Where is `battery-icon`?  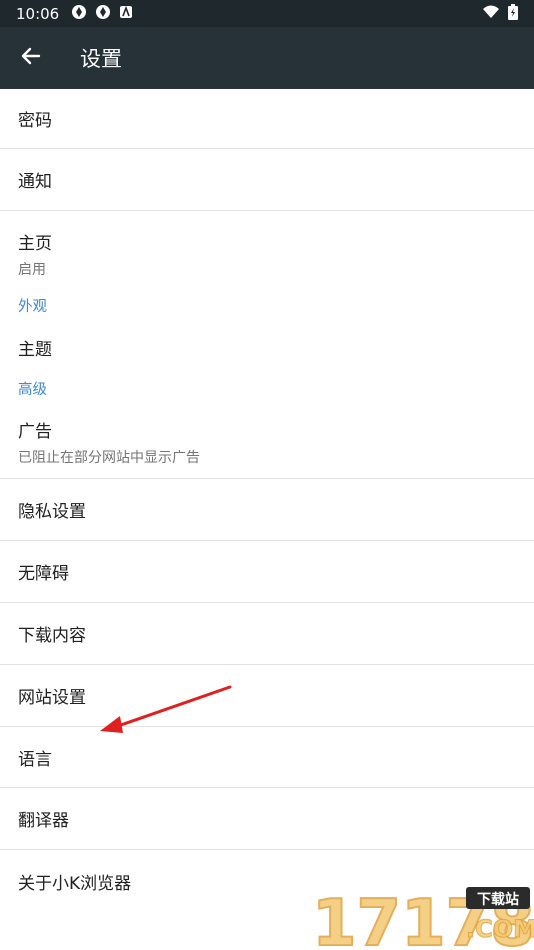
battery-icon is located at coordinates (513, 13).